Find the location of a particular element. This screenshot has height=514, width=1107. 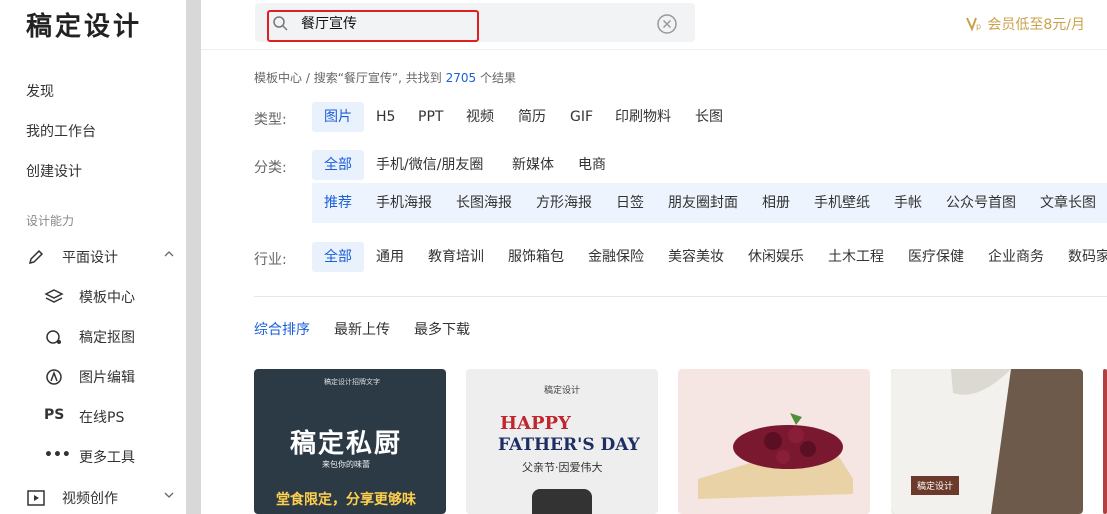

ps-icon: PS is located at coordinates (54, 415).